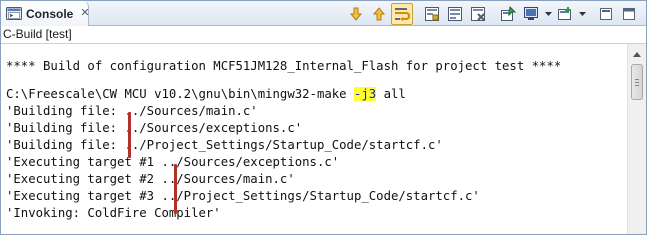 Image resolution: width=647 pixels, height=240 pixels. I want to click on scroll-down-button, so click(356, 14).